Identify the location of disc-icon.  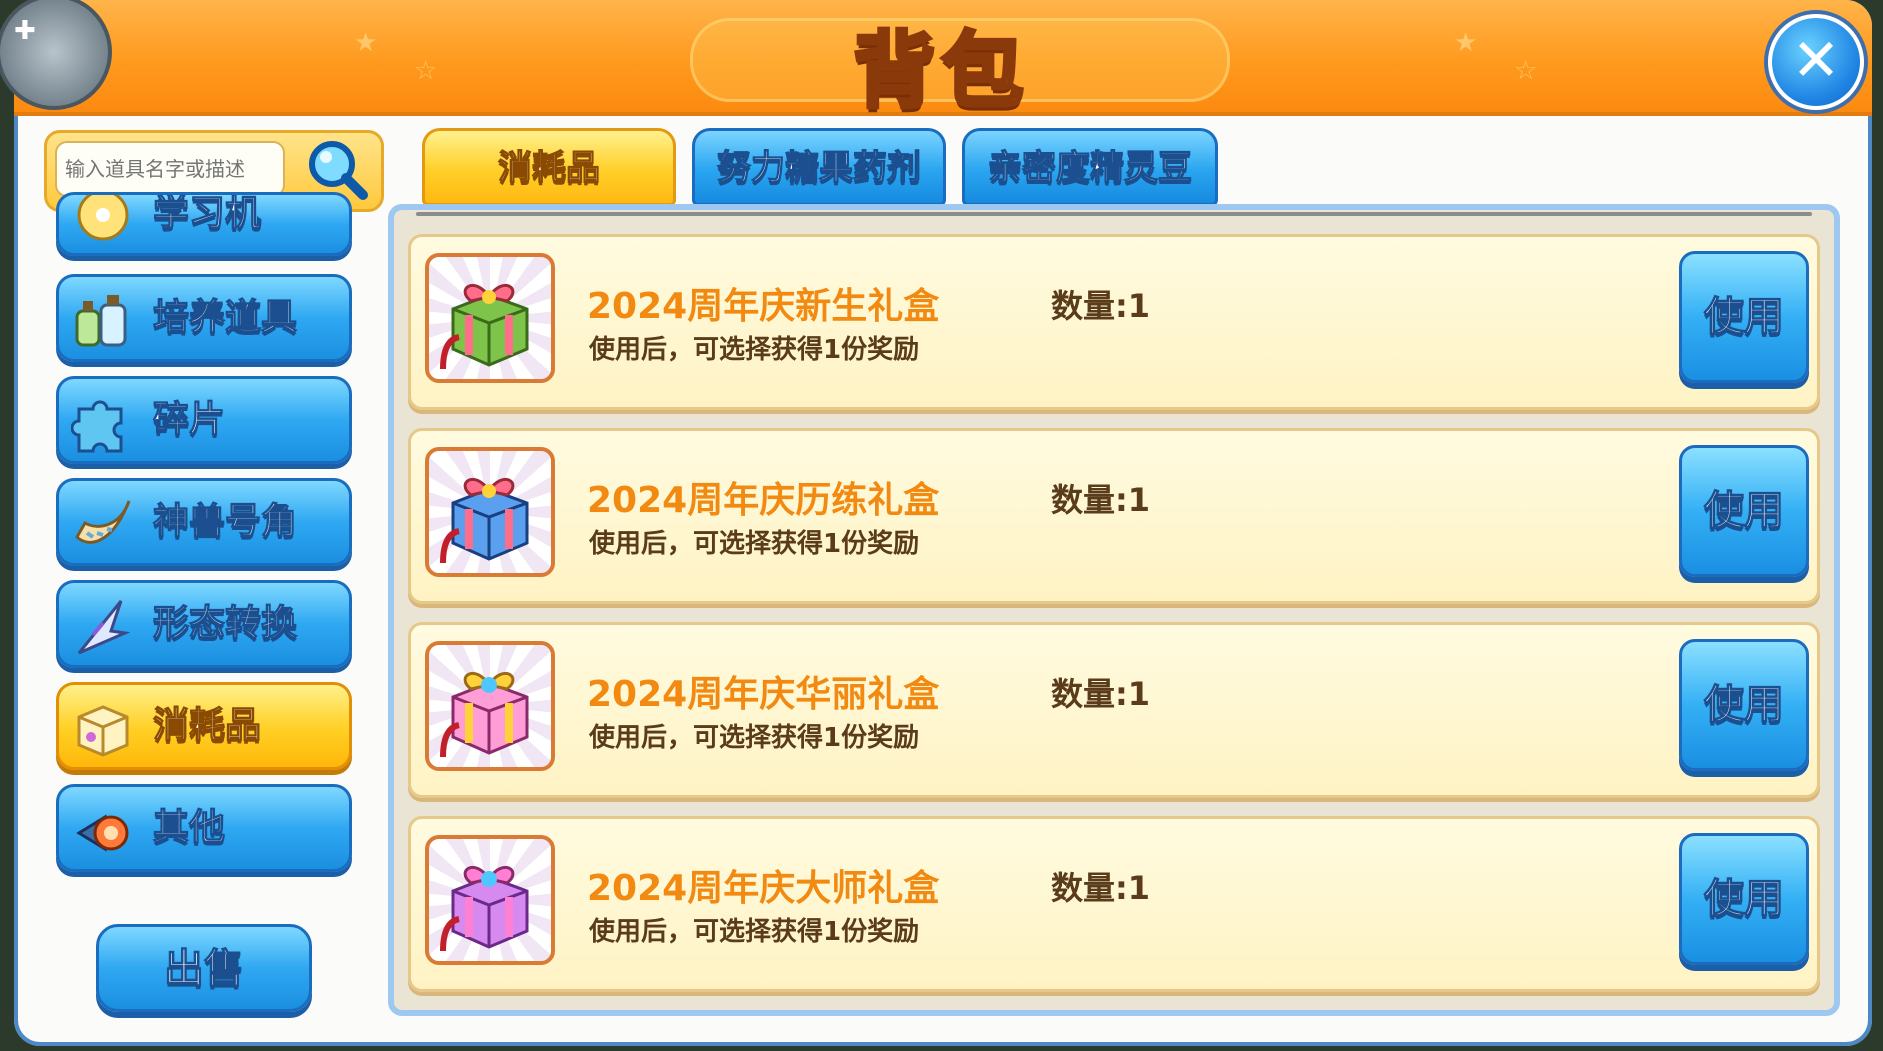
(103, 221).